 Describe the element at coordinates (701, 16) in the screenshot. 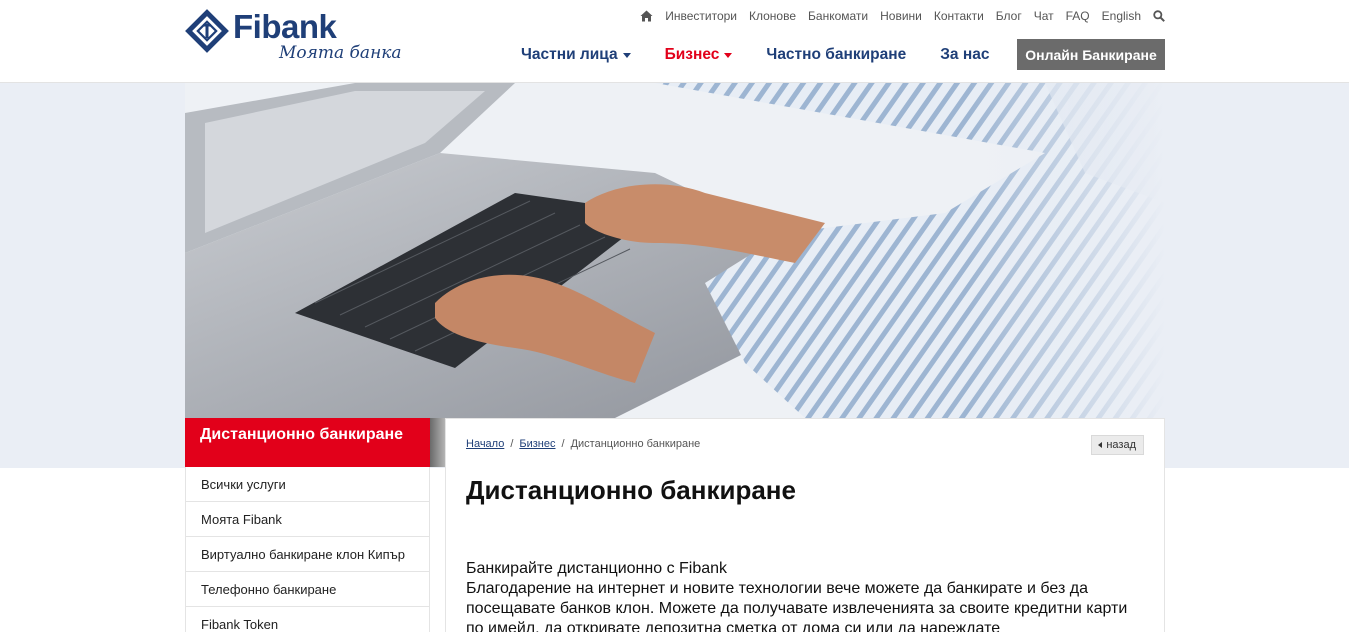

I see `util-link-investors: Инвеститори` at that location.